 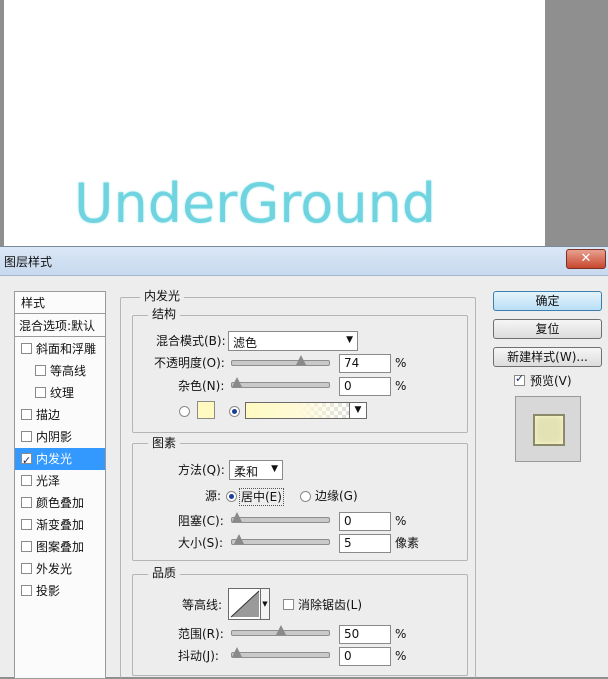 I want to click on style-item-label: 斜面和浮雕, so click(x=66, y=349).